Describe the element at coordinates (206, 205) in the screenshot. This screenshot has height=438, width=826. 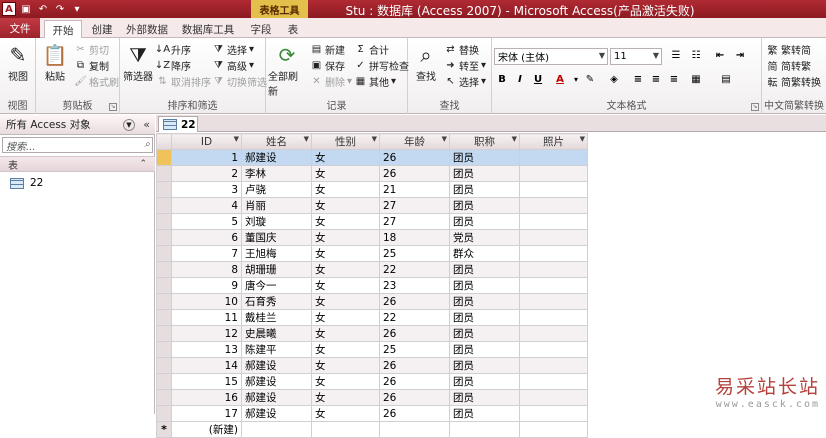
I see `cell-id: 4` at that location.